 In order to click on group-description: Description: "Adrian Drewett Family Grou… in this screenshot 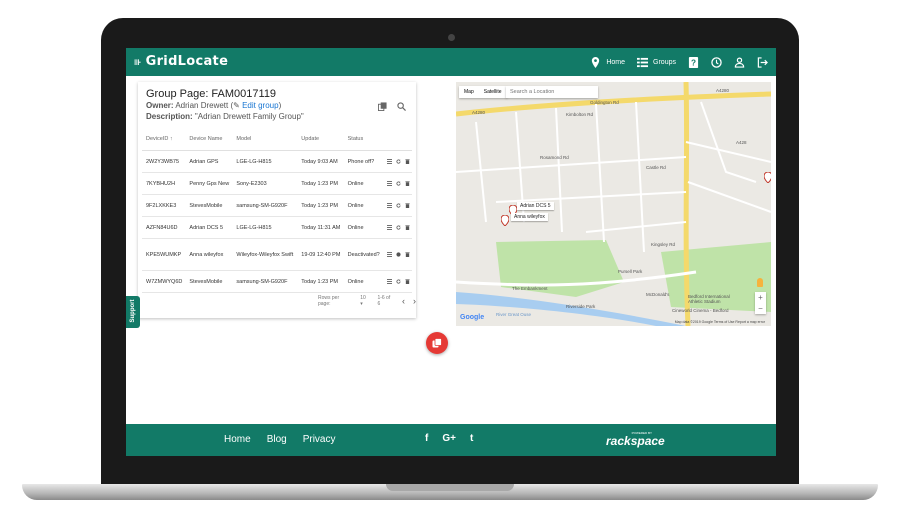, I will do `click(225, 116)`.